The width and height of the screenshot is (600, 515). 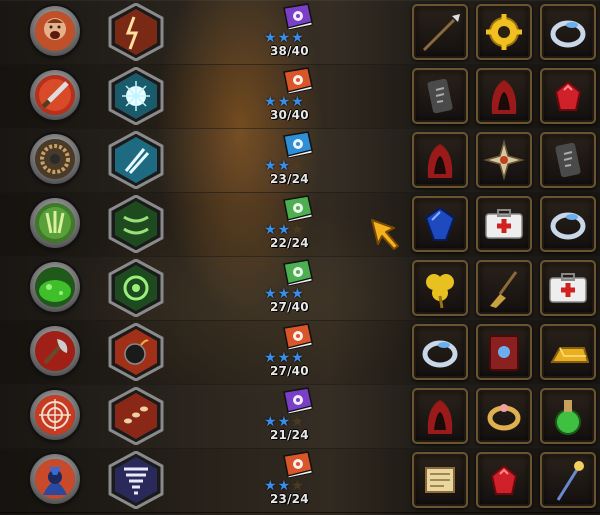 I want to click on poison-swirl-icon, so click(x=136, y=288).